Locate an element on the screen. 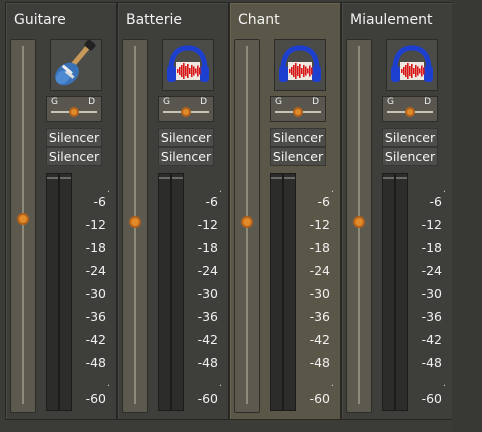  electric-guitar-icon is located at coordinates (76, 65).